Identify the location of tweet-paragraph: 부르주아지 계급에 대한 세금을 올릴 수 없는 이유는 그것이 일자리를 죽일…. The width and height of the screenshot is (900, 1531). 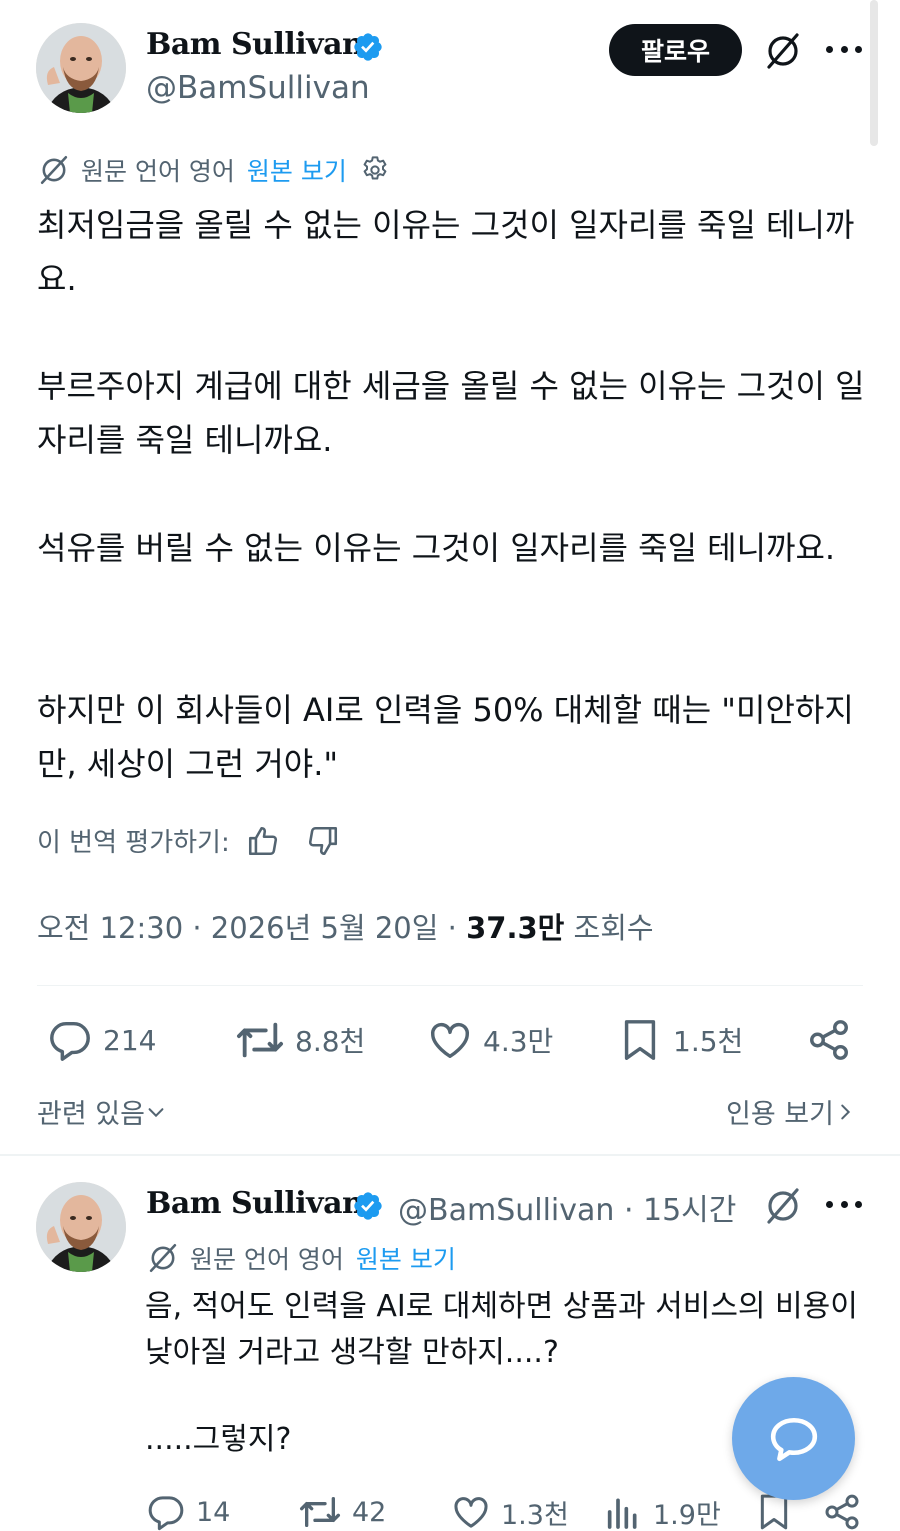
(451, 413).